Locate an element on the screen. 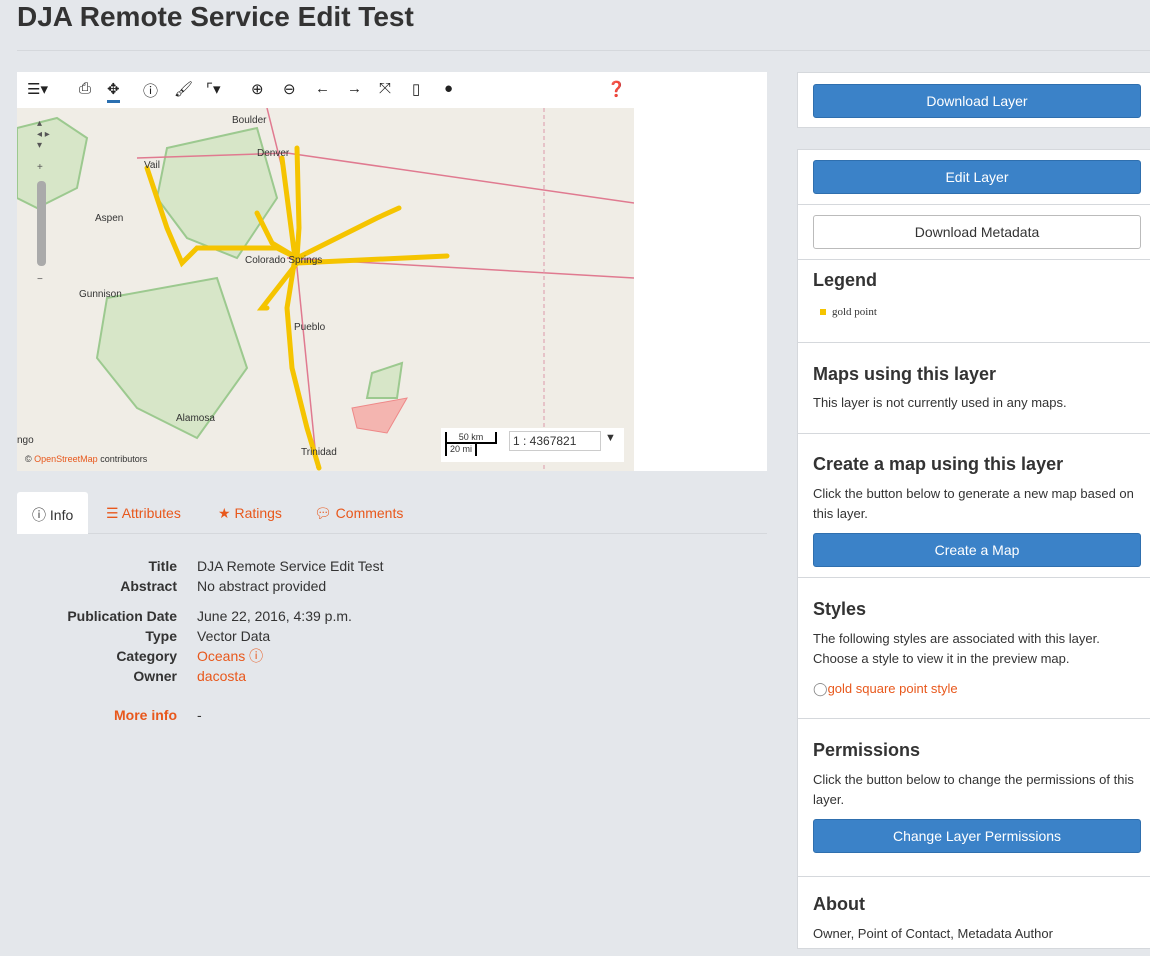 The width and height of the screenshot is (1150, 956). legend-title: Legend is located at coordinates (845, 280).